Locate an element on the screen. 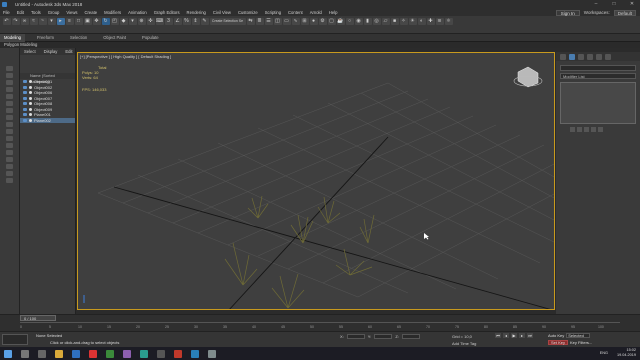 The image size is (640, 360). x-coordinate-field is located at coordinates (355, 336).